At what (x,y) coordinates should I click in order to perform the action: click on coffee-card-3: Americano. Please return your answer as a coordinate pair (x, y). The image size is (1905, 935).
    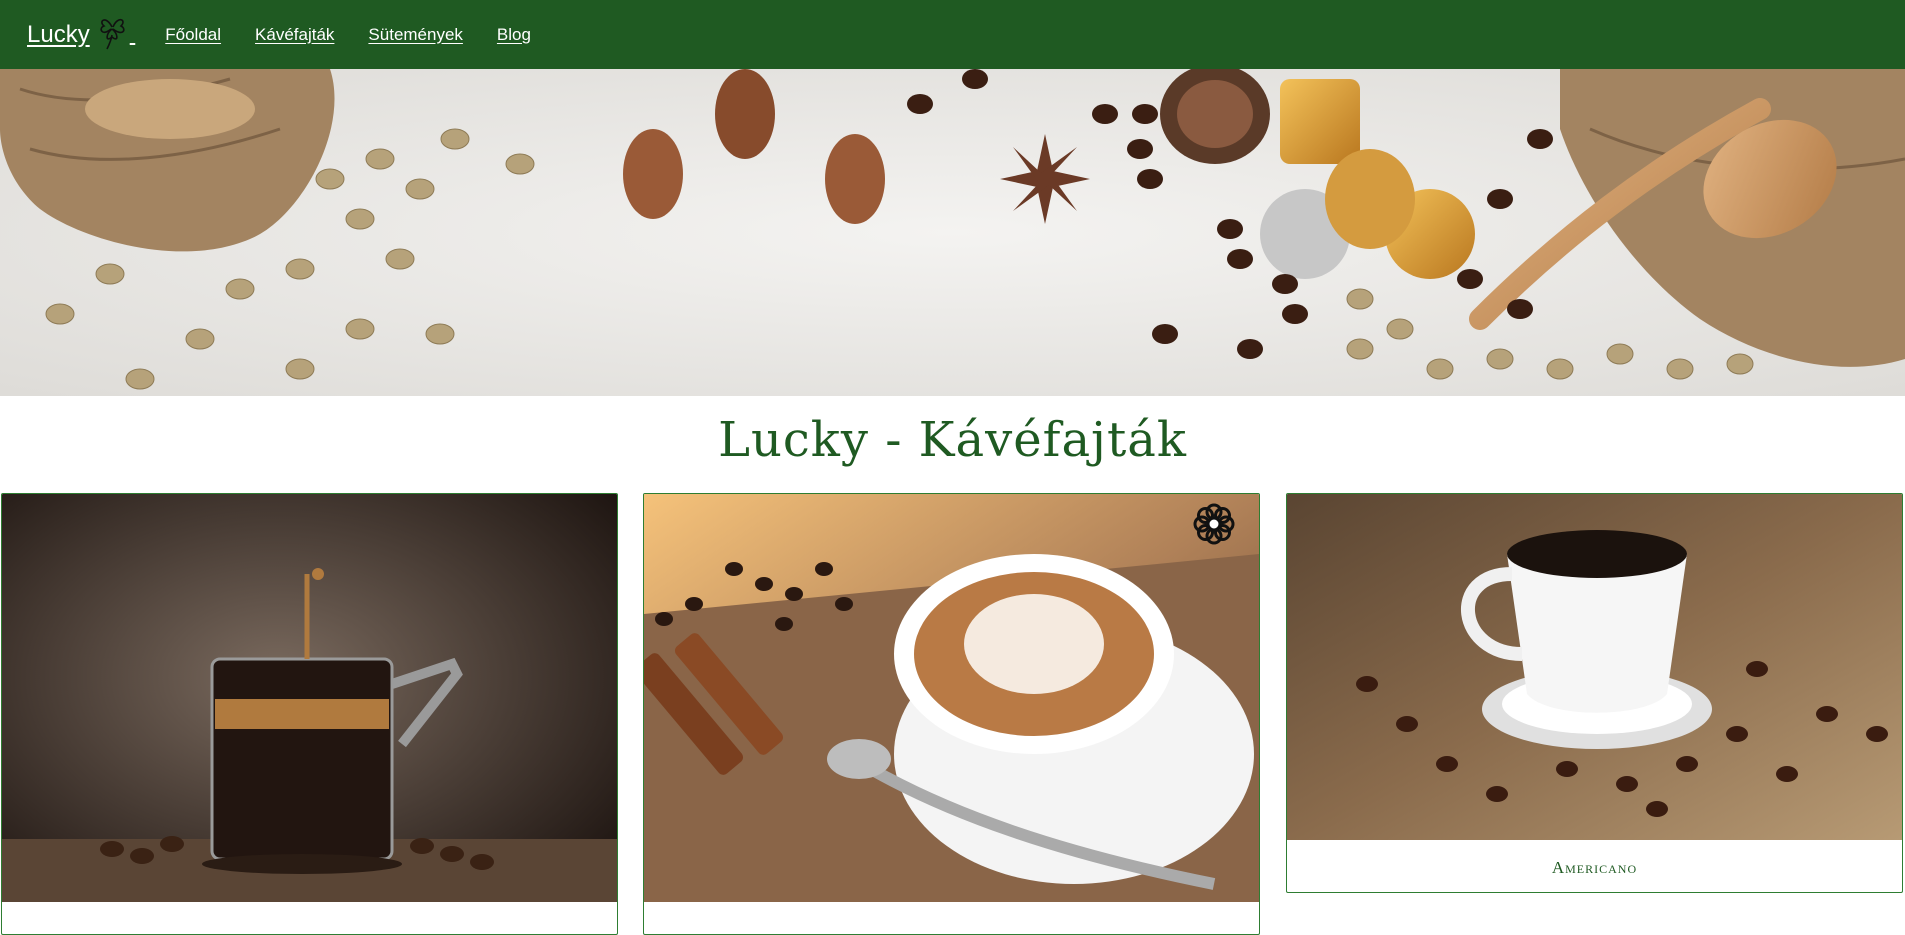
    Looking at the image, I should click on (1594, 693).